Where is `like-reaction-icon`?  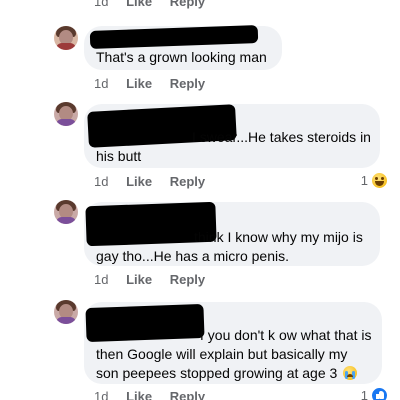
like-reaction-icon is located at coordinates (379, 393).